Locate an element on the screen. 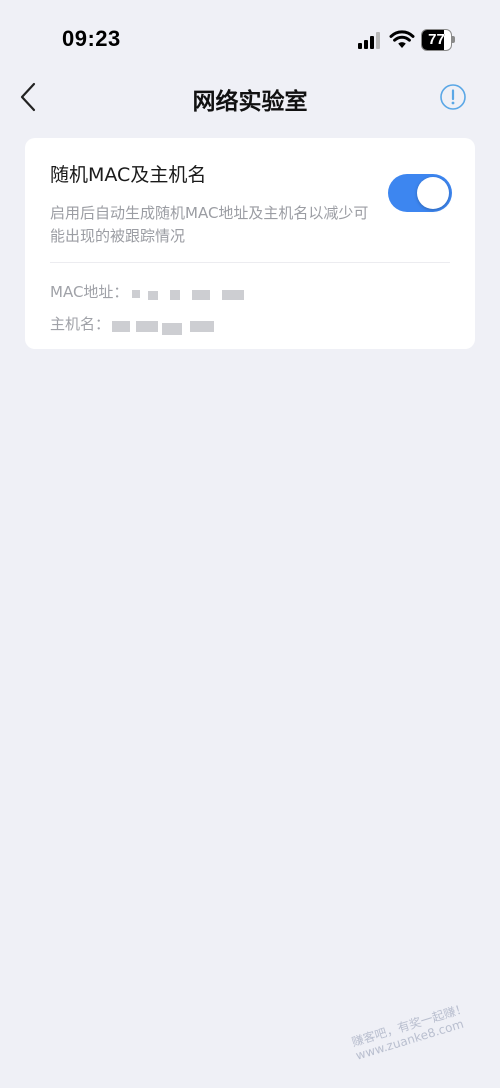 This screenshot has width=500, height=1088. status-bar: 09:23 77 is located at coordinates (250, 40).